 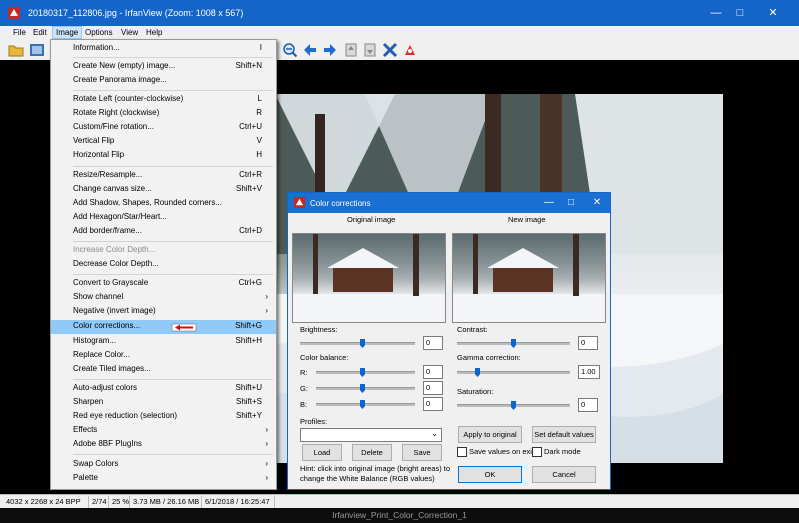 I want to click on menu-view: View, so click(x=129, y=32).